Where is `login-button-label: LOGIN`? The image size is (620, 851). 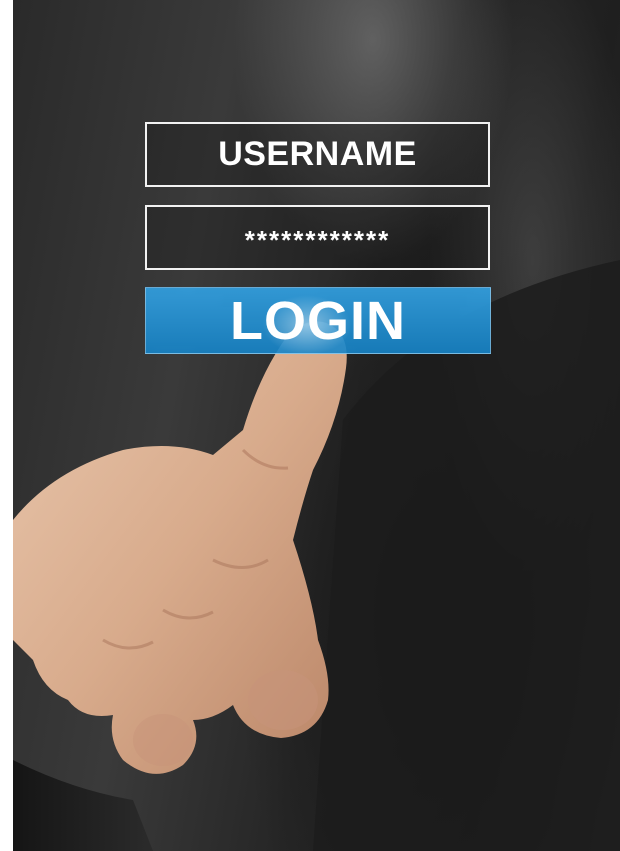 login-button-label: LOGIN is located at coordinates (318, 320).